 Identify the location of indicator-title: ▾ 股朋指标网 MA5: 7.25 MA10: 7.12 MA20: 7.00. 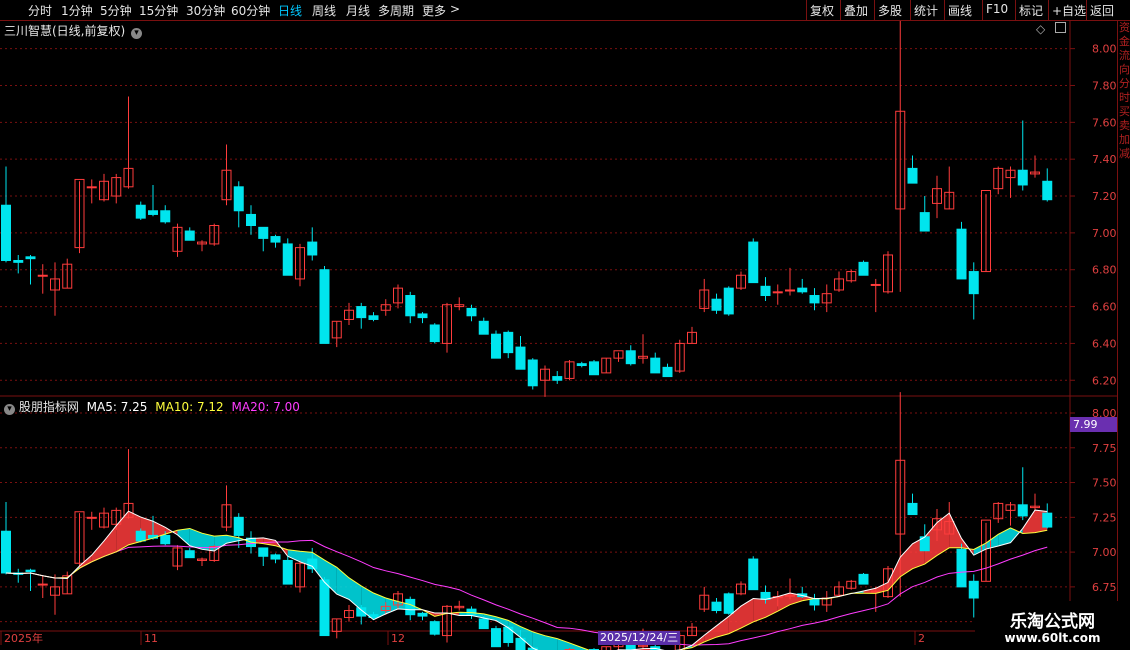
(152, 406).